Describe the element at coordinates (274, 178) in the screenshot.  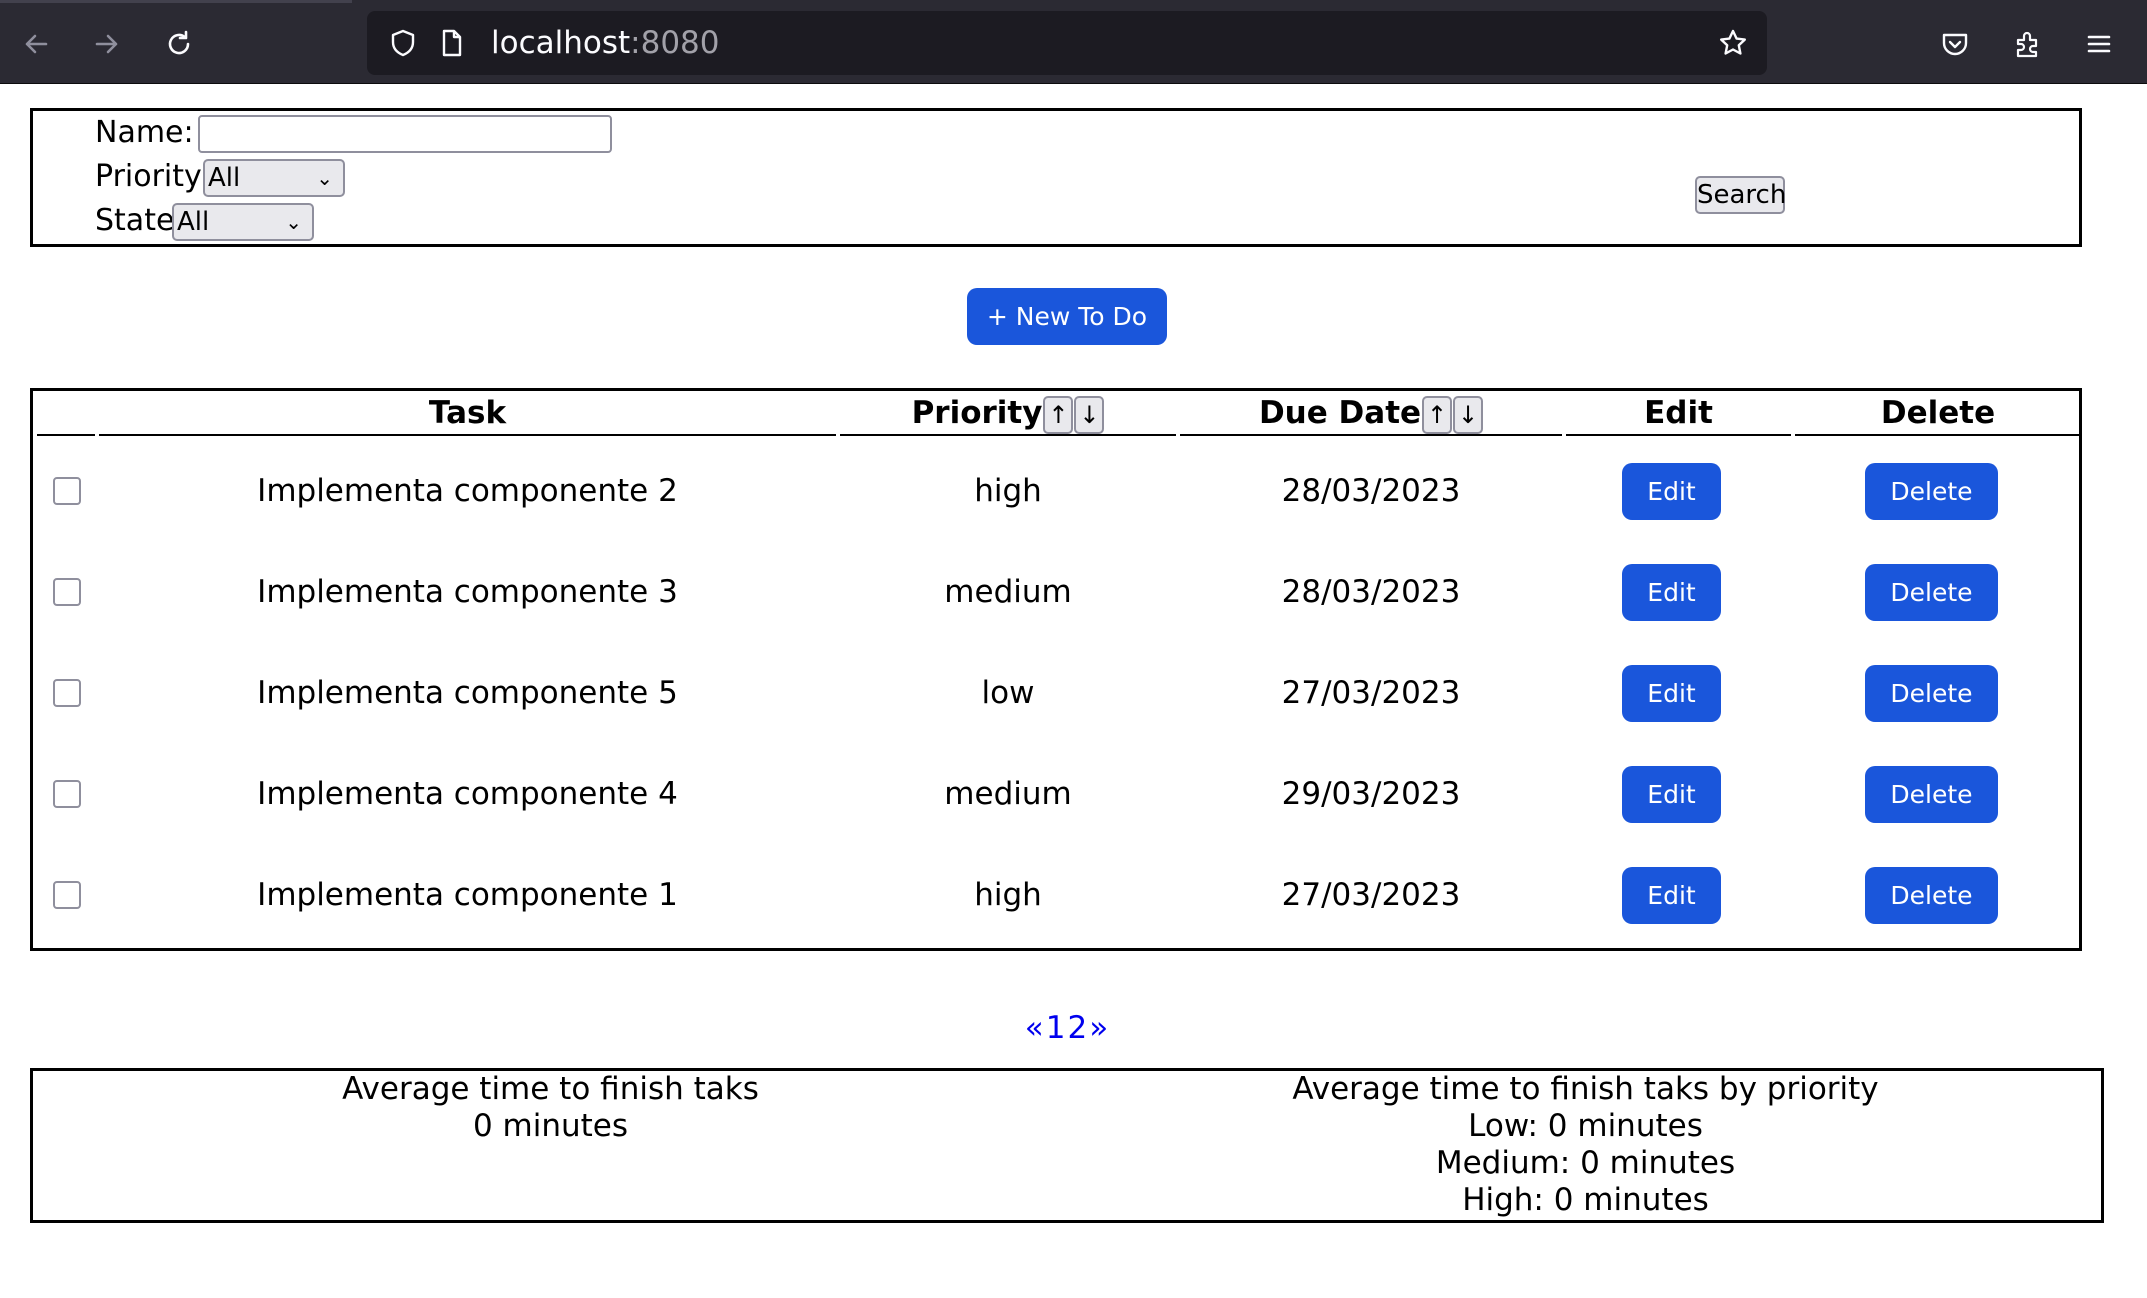
I see `priority-select: All ⌄` at that location.